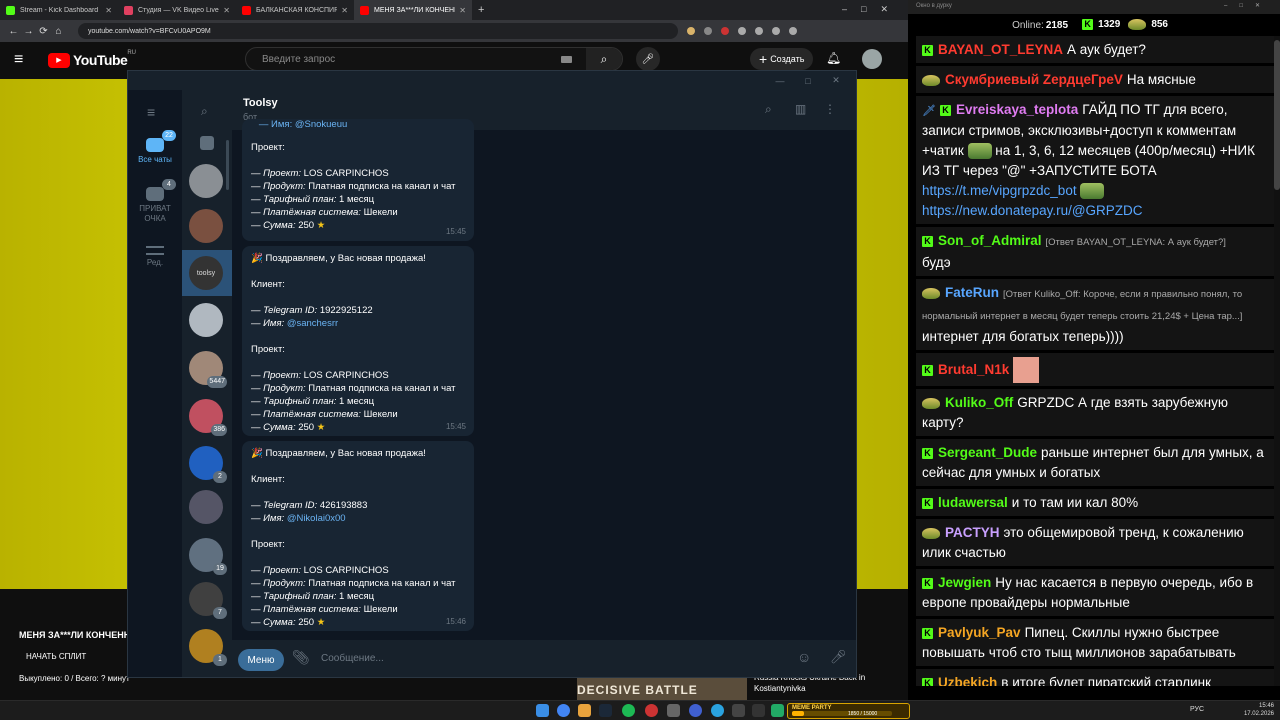 The image size is (1280, 720). I want to click on hamburger-menu-icon: ≡, so click(151, 112).